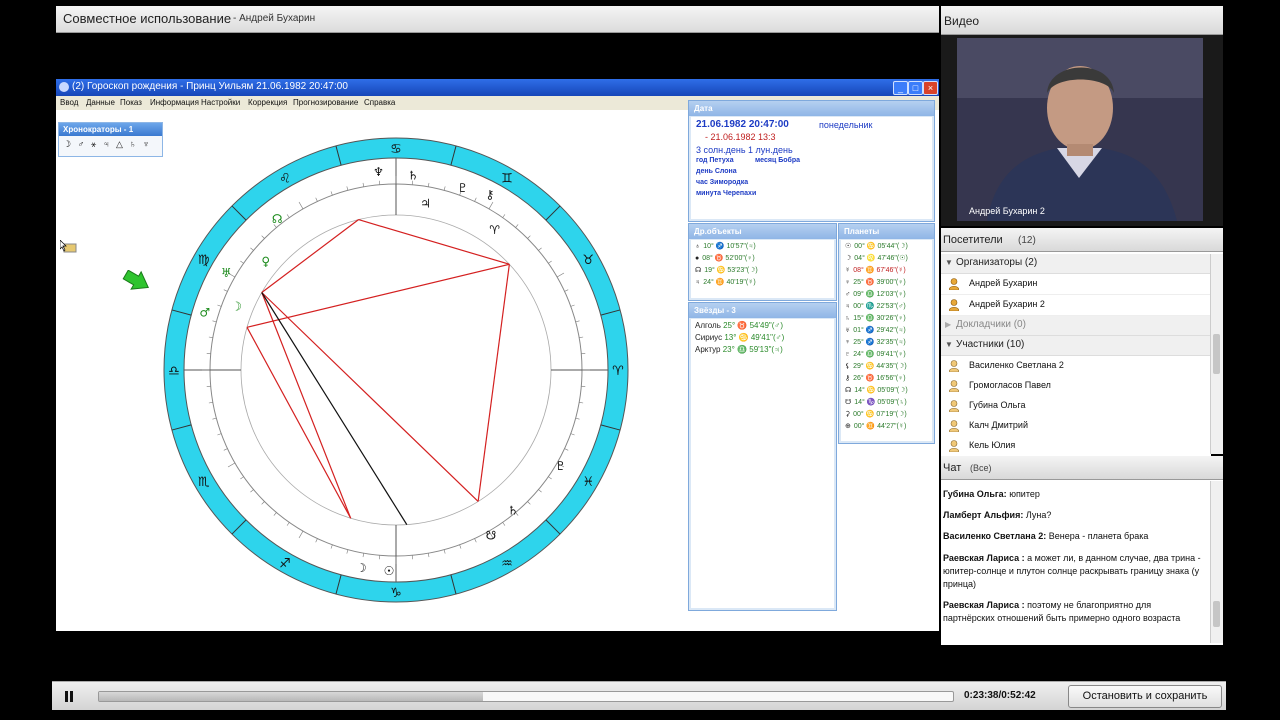 This screenshot has width=1280, height=720. I want to click on menu-settings: Настройки, so click(220, 102).